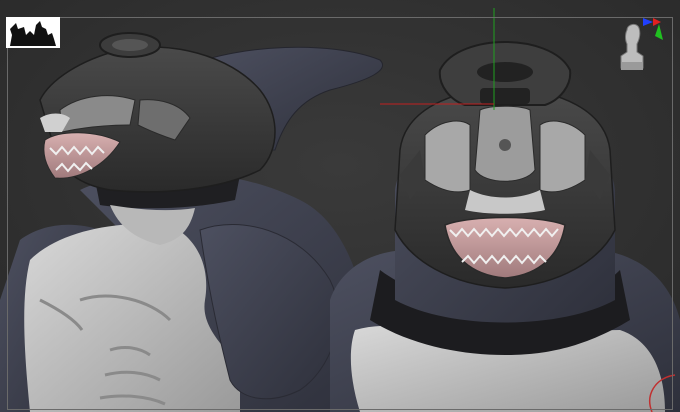  What do you see at coordinates (641, 45) in the screenshot?
I see `view-orientation-head-gizmo-icon` at bounding box center [641, 45].